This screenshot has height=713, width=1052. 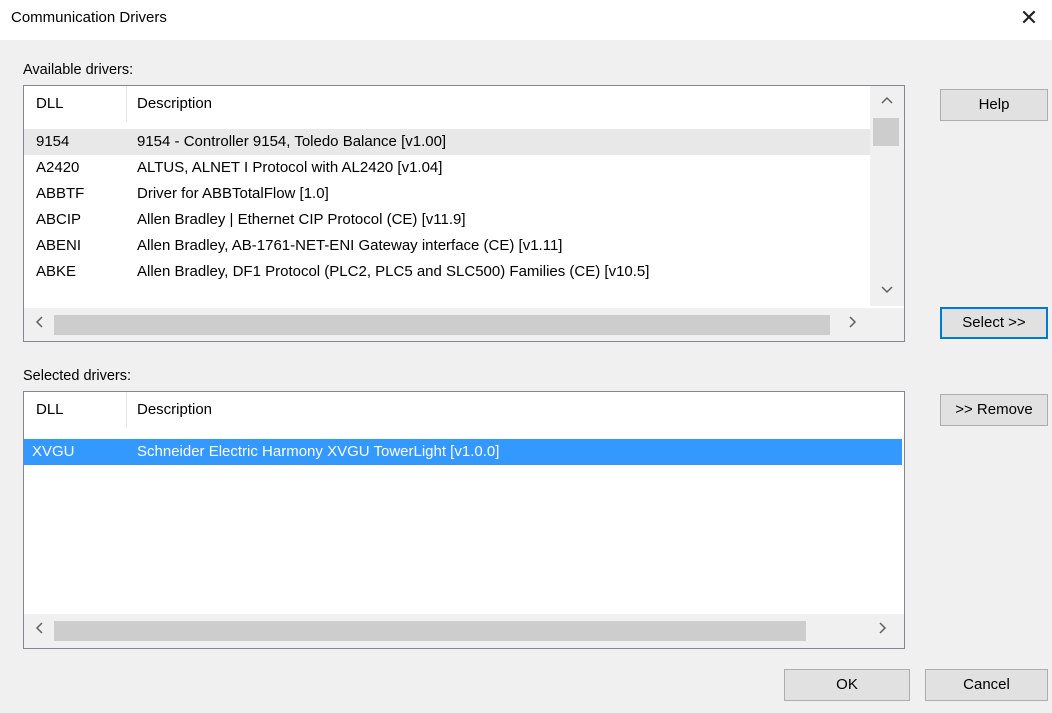 I want to click on help-button: Help, so click(x=994, y=105).